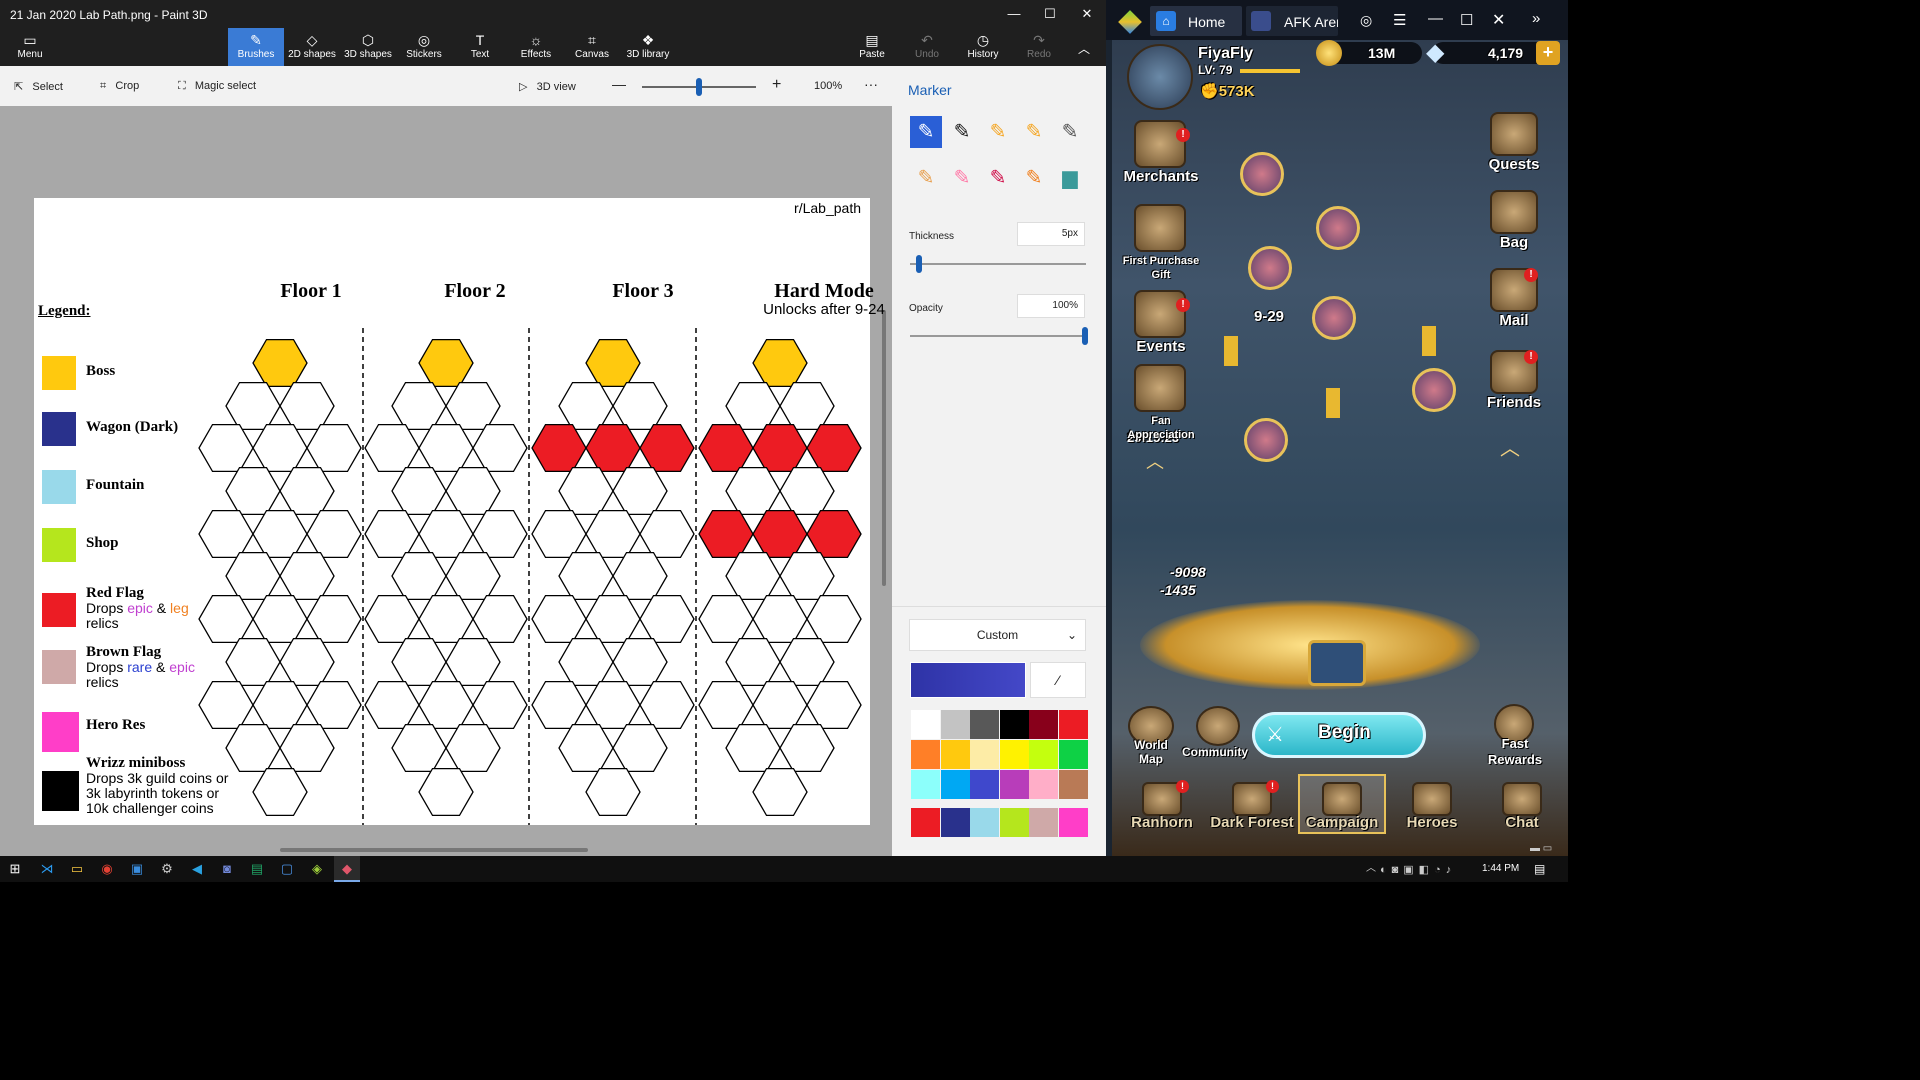  Describe the element at coordinates (1418, 869) in the screenshot. I see `tray-icons: ◐◙▣◧◔♪` at that location.